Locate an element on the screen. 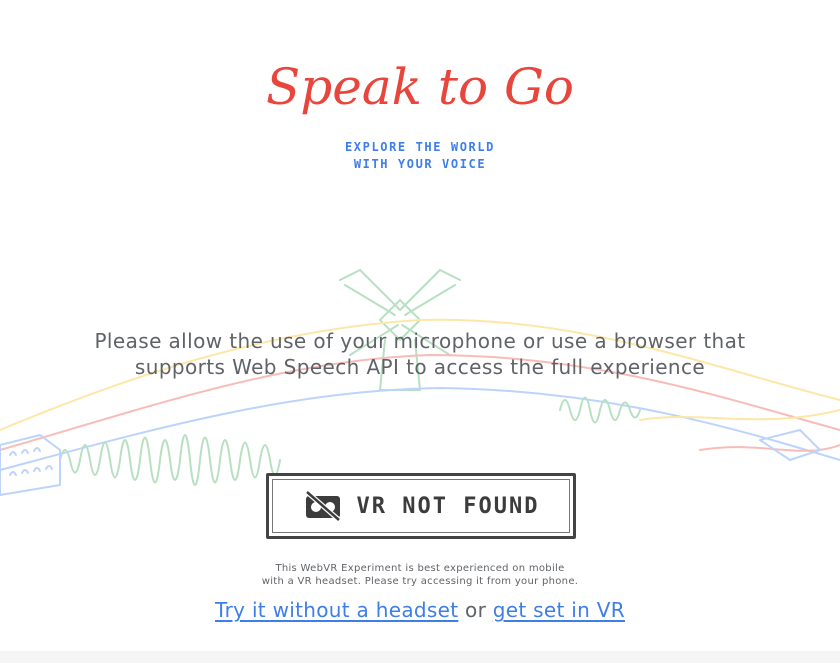 This screenshot has height=663, width=840. tagline-line-1: EXPLORE THE WORLD is located at coordinates (420, 147).